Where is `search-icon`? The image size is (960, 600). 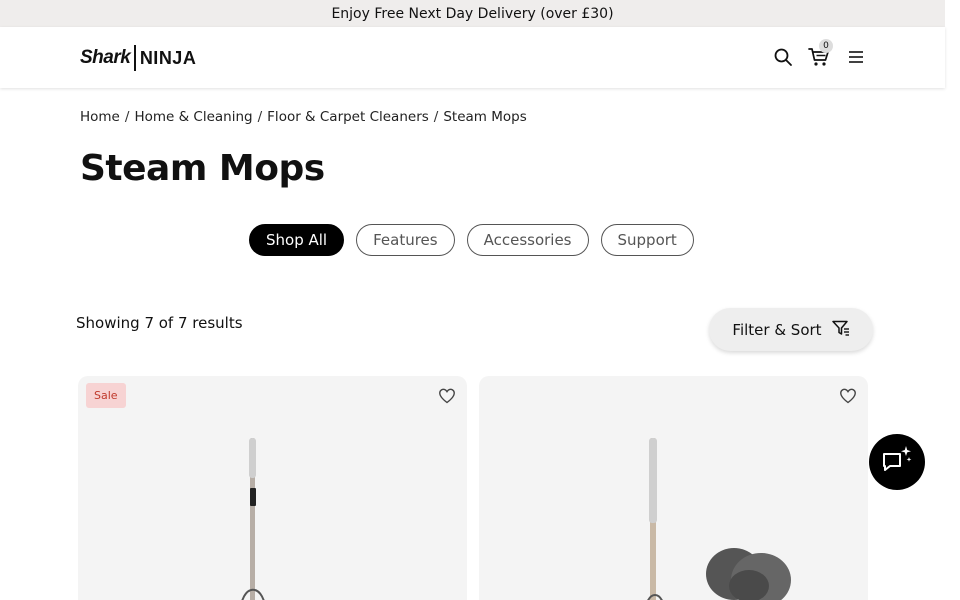 search-icon is located at coordinates (783, 57).